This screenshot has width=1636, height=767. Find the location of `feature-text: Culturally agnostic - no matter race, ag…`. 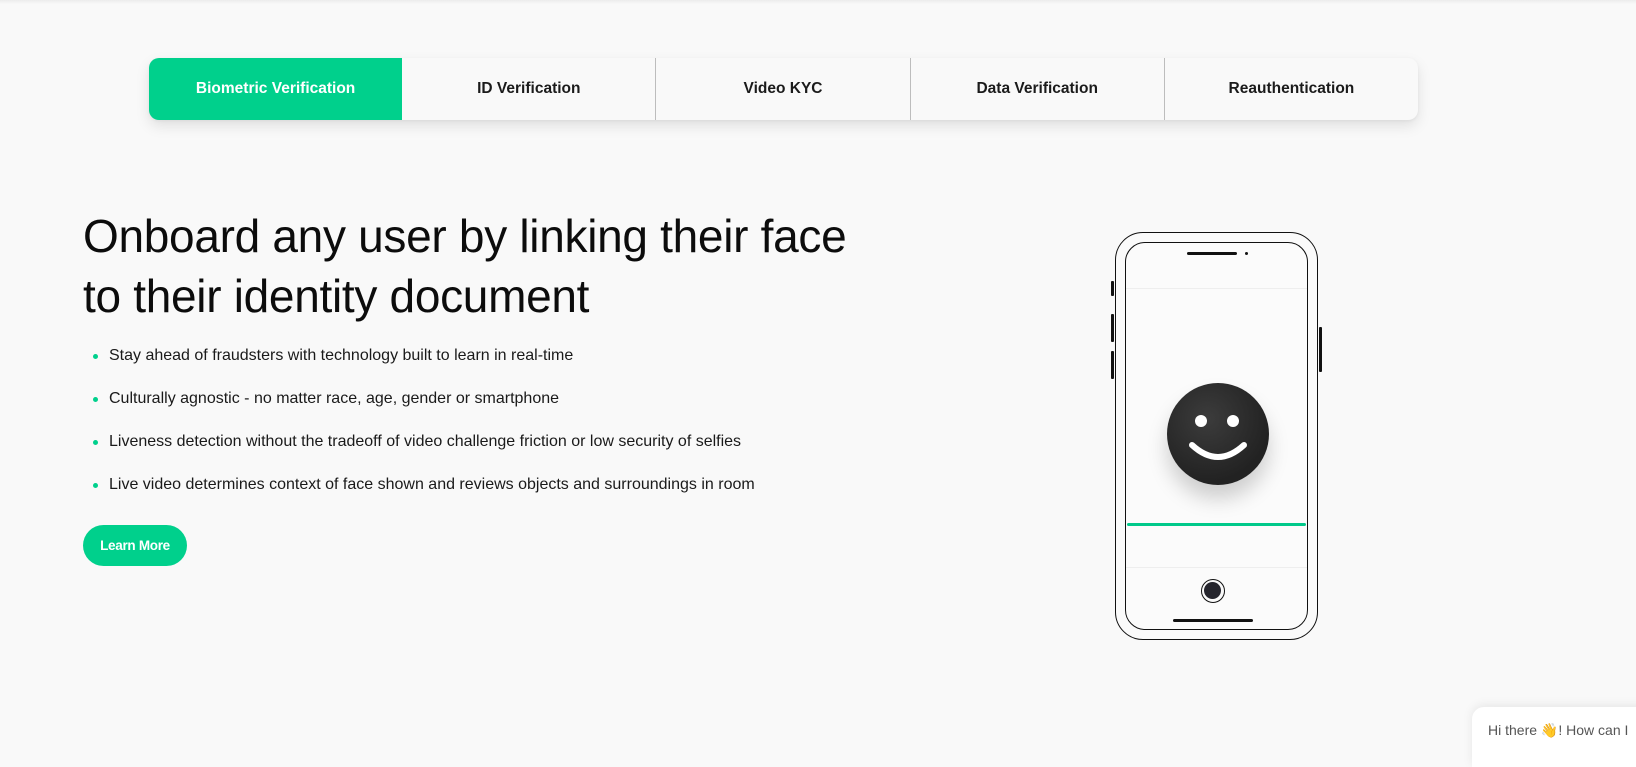

feature-text: Culturally agnostic - no matter race, ag… is located at coordinates (334, 398).